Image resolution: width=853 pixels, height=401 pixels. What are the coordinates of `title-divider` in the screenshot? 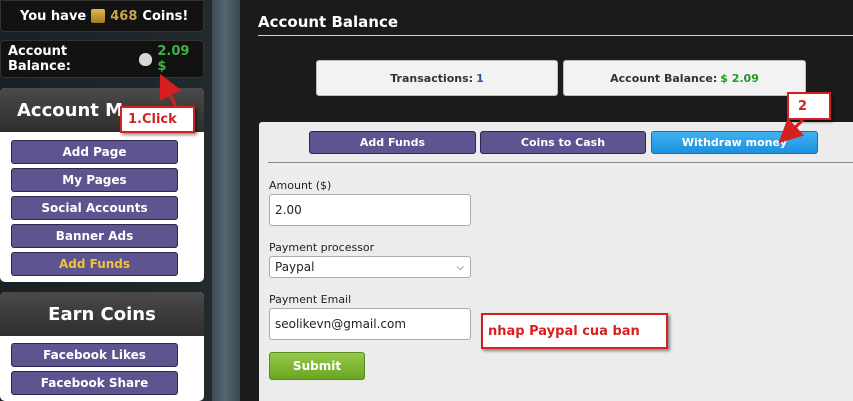 It's located at (555, 35).